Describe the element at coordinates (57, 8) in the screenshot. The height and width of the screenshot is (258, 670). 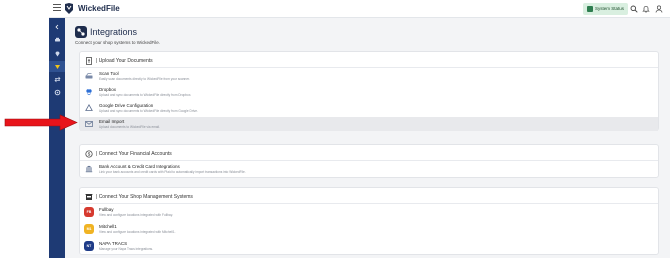
I see `menu-icon` at that location.